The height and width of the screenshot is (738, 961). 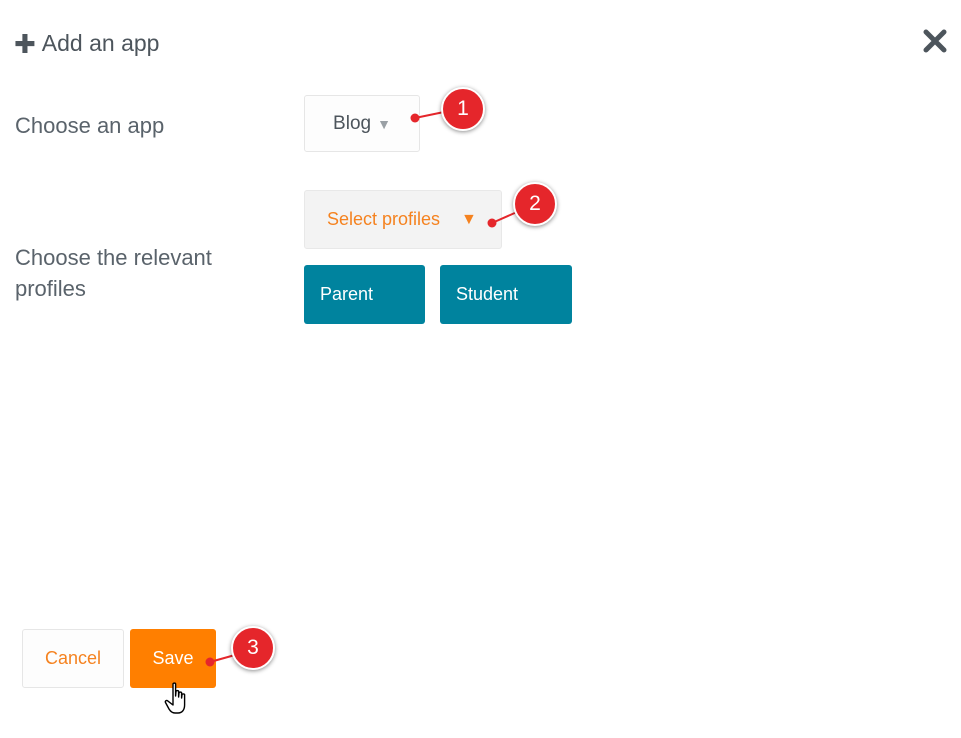 What do you see at coordinates (487, 294) in the screenshot?
I see `profile-chip-label: Student` at bounding box center [487, 294].